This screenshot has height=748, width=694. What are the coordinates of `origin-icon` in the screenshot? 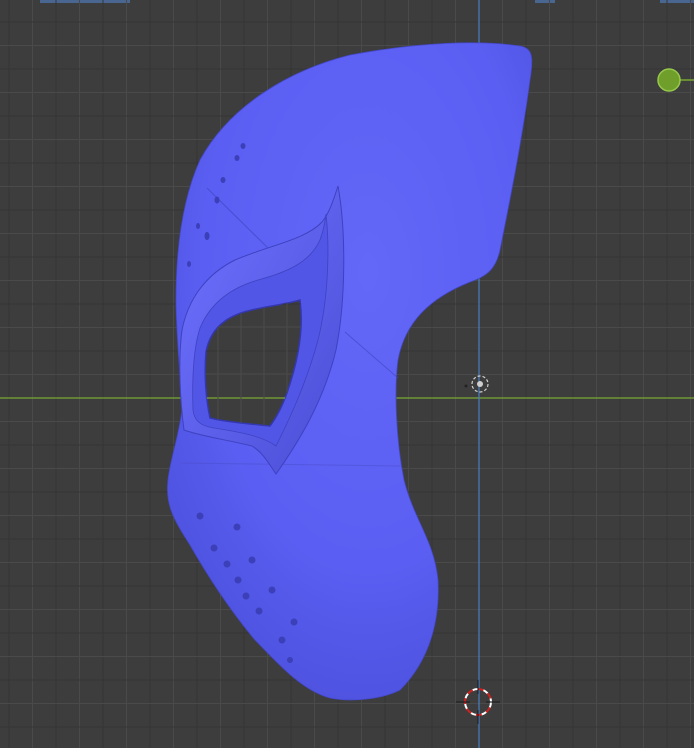 It's located at (476, 384).